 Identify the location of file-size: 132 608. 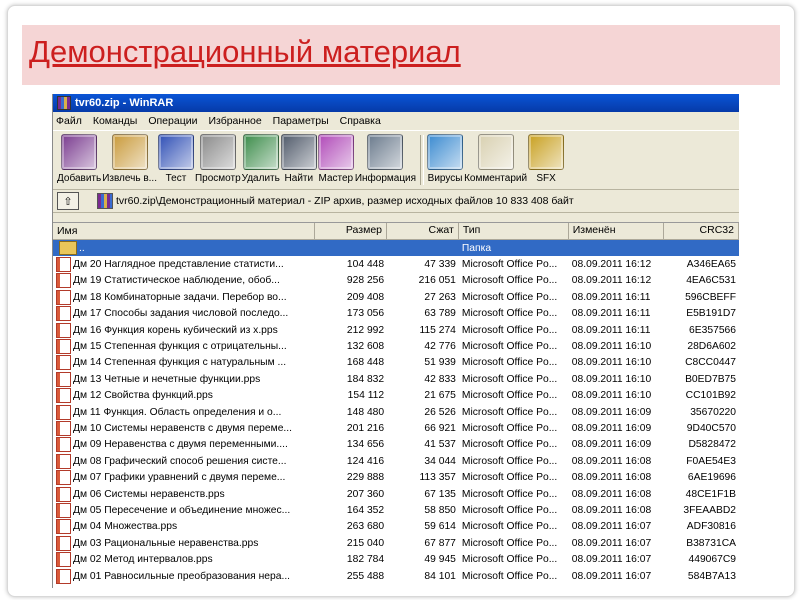
(365, 347).